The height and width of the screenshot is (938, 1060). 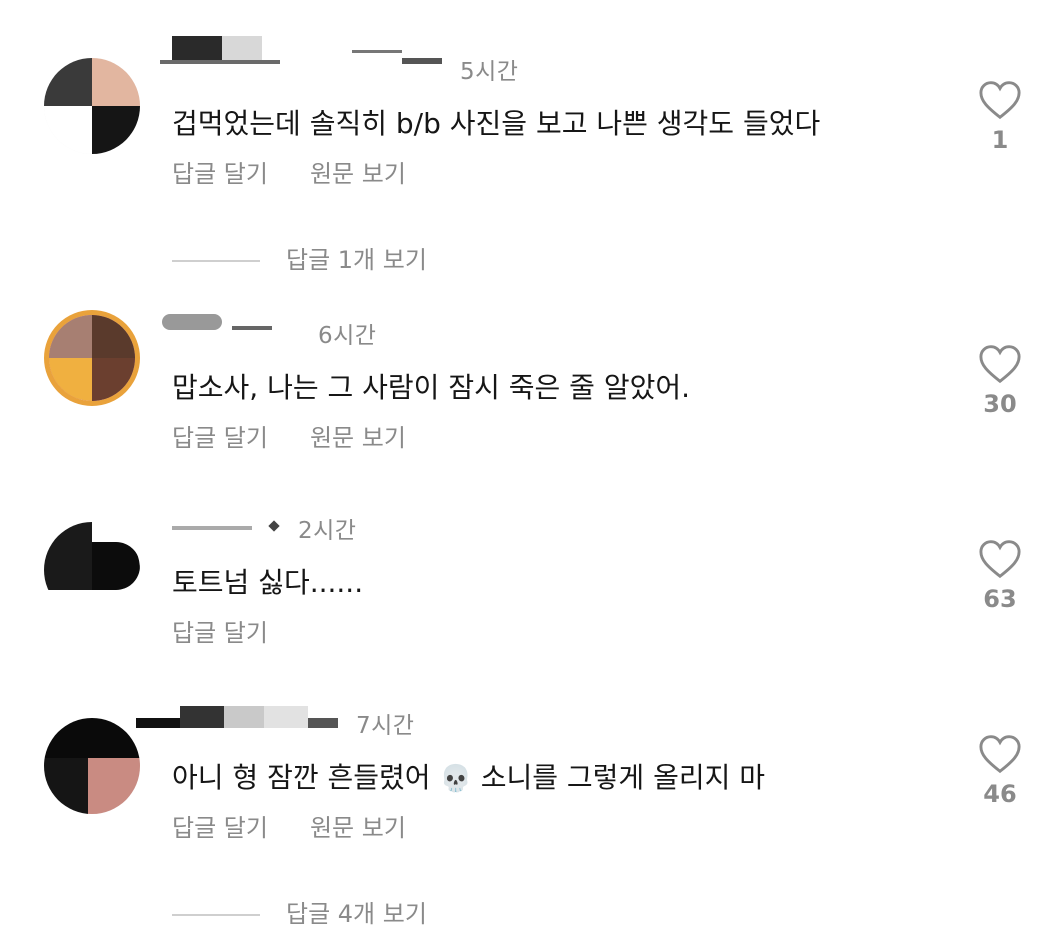 What do you see at coordinates (489, 72) in the screenshot?
I see `comment-time: 5시간` at bounding box center [489, 72].